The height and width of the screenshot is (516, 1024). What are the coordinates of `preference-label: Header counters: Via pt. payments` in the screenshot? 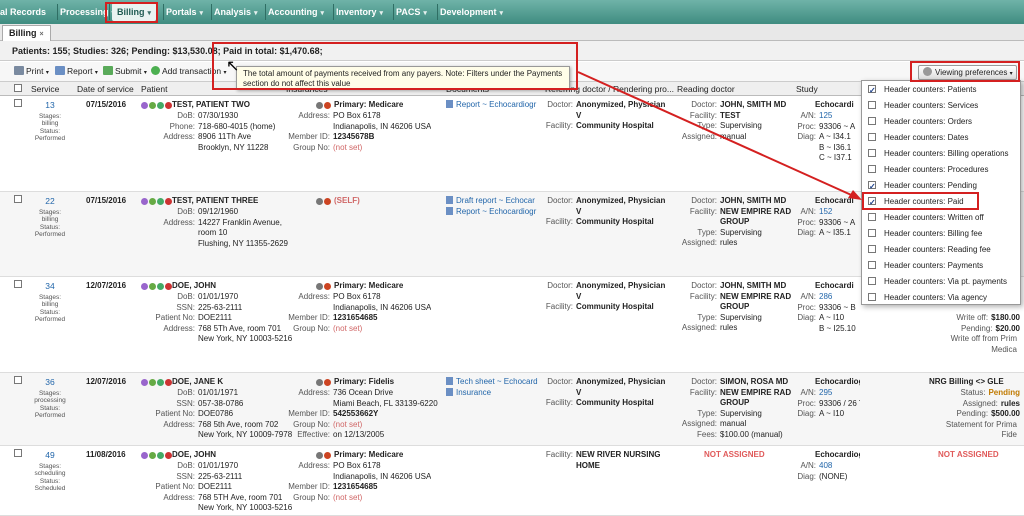 It's located at (946, 281).